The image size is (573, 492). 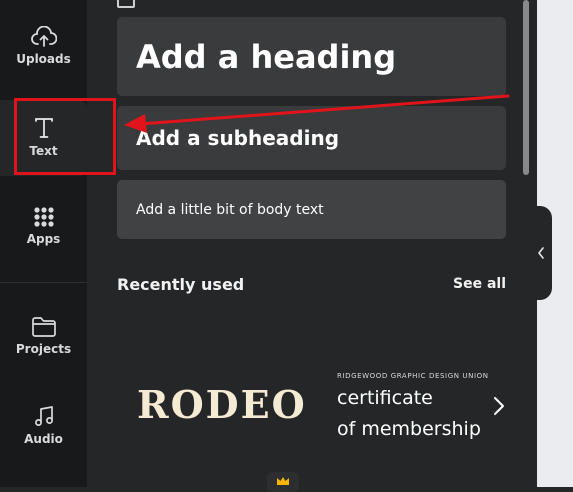 What do you see at coordinates (479, 284) in the screenshot?
I see `see-all-link: See all` at bounding box center [479, 284].